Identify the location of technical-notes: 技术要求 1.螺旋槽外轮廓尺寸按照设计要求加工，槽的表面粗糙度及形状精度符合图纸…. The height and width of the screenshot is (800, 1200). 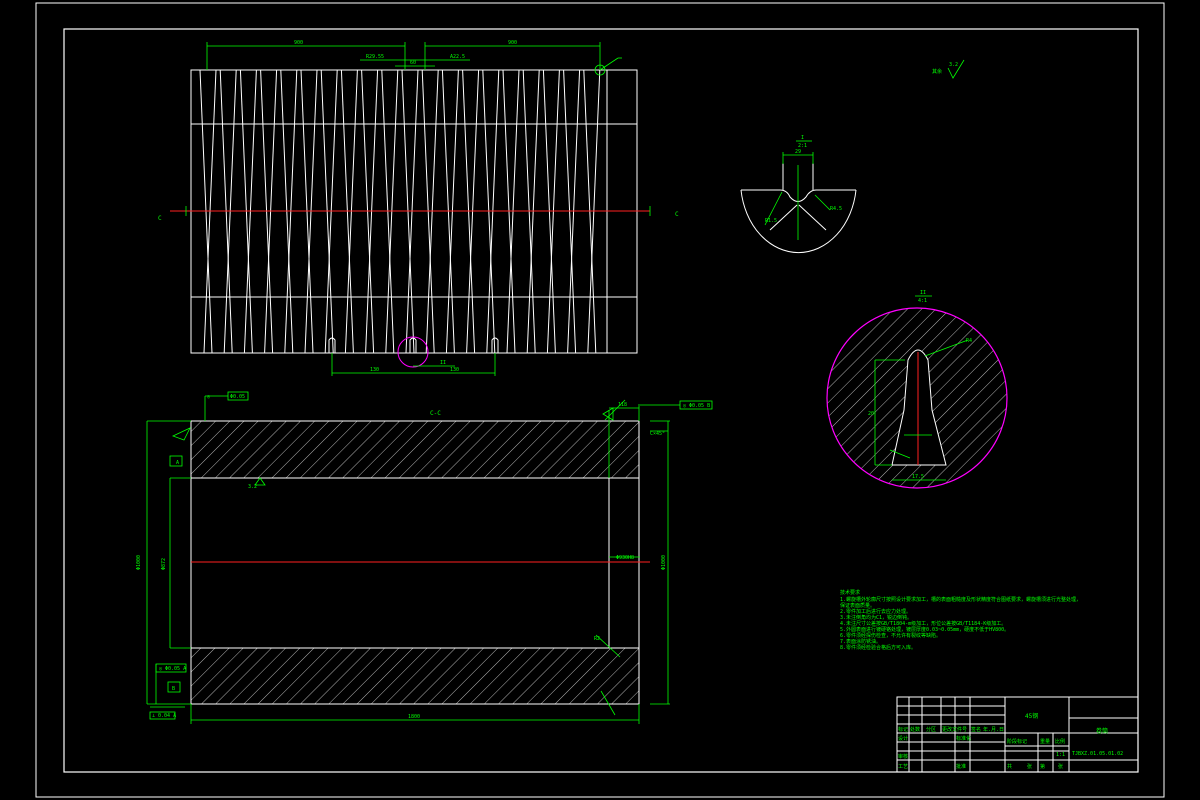
(960, 620).